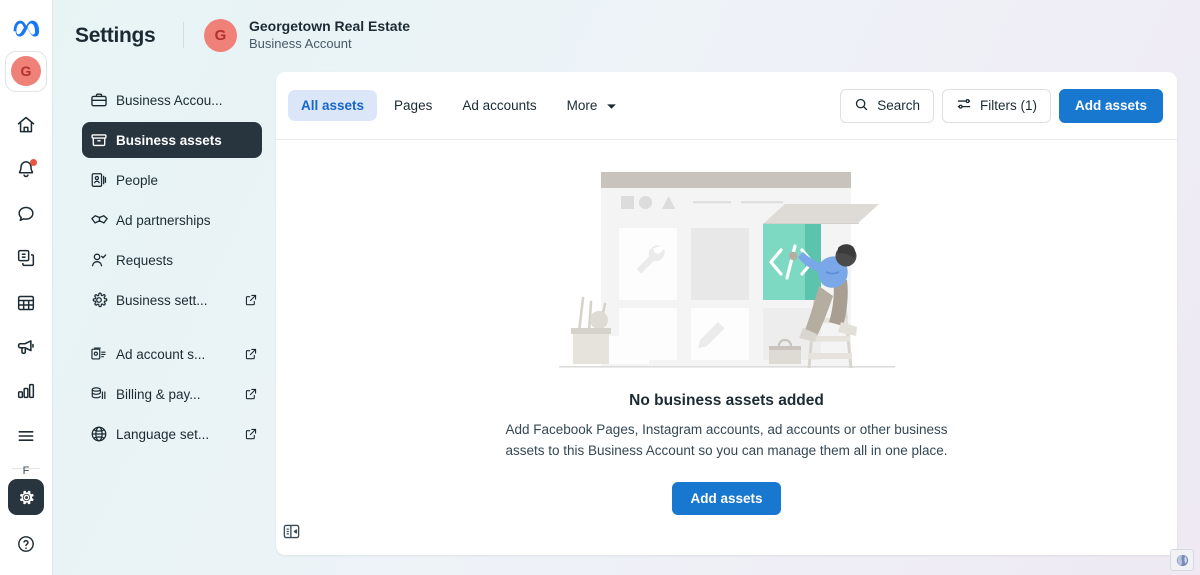  What do you see at coordinates (26, 391) in the screenshot?
I see `bar-chart-icon` at bounding box center [26, 391].